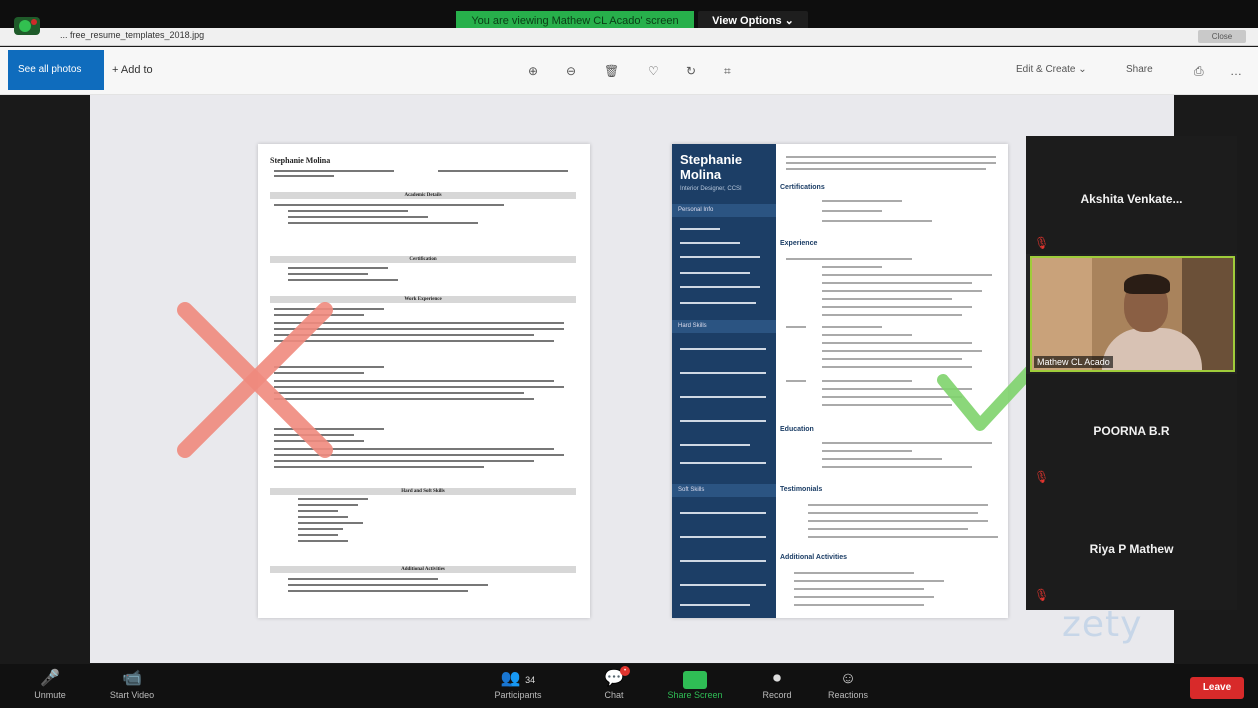  I want to click on resume-left-section: Academic Details, so click(423, 195).